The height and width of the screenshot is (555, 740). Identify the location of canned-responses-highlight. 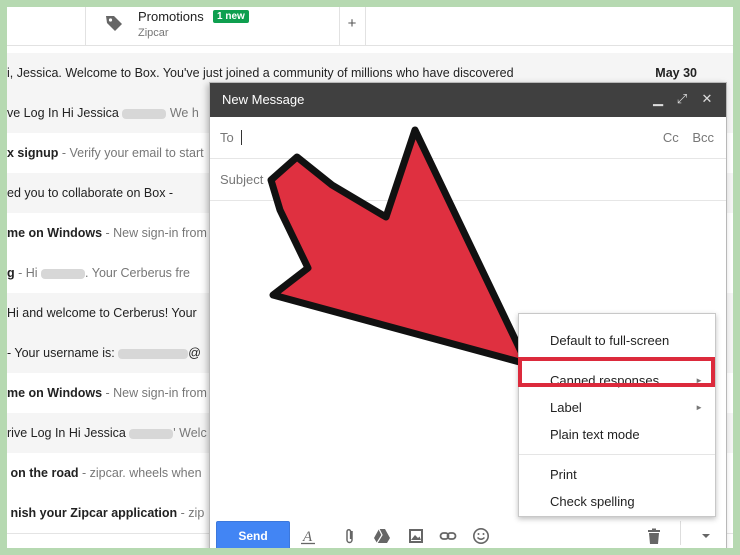
(616, 372).